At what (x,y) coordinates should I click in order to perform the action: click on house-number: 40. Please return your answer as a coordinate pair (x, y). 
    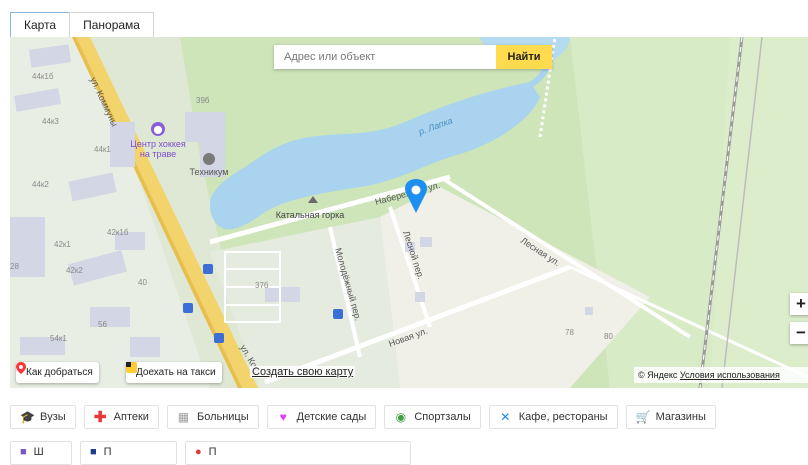
    Looking at the image, I should click on (142, 282).